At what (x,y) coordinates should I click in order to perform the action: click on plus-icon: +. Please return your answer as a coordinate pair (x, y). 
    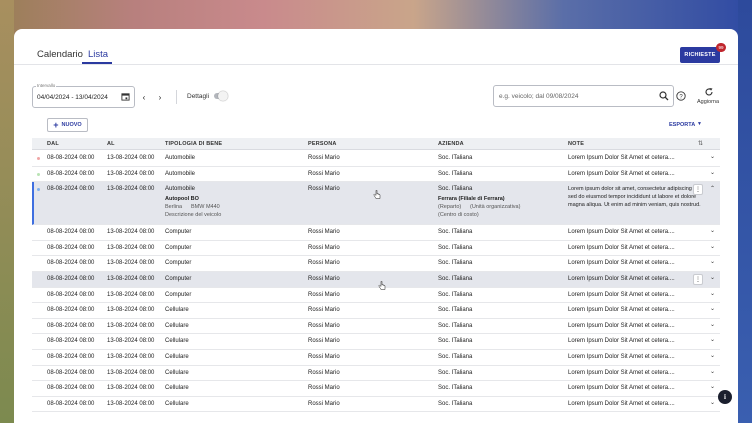
    Looking at the image, I should click on (56, 125).